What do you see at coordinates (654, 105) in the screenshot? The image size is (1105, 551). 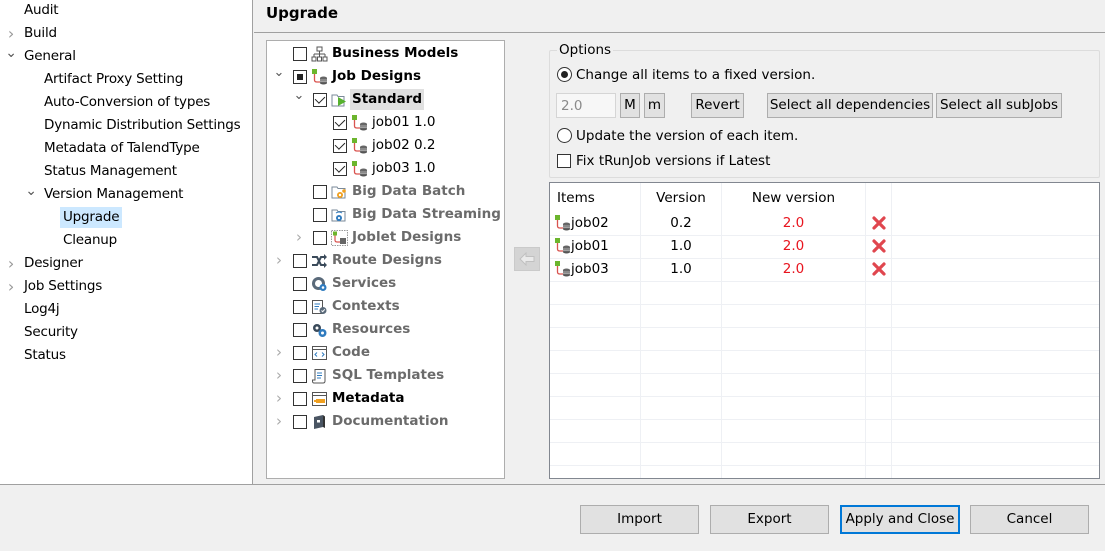 I see `minor-version-button: m` at bounding box center [654, 105].